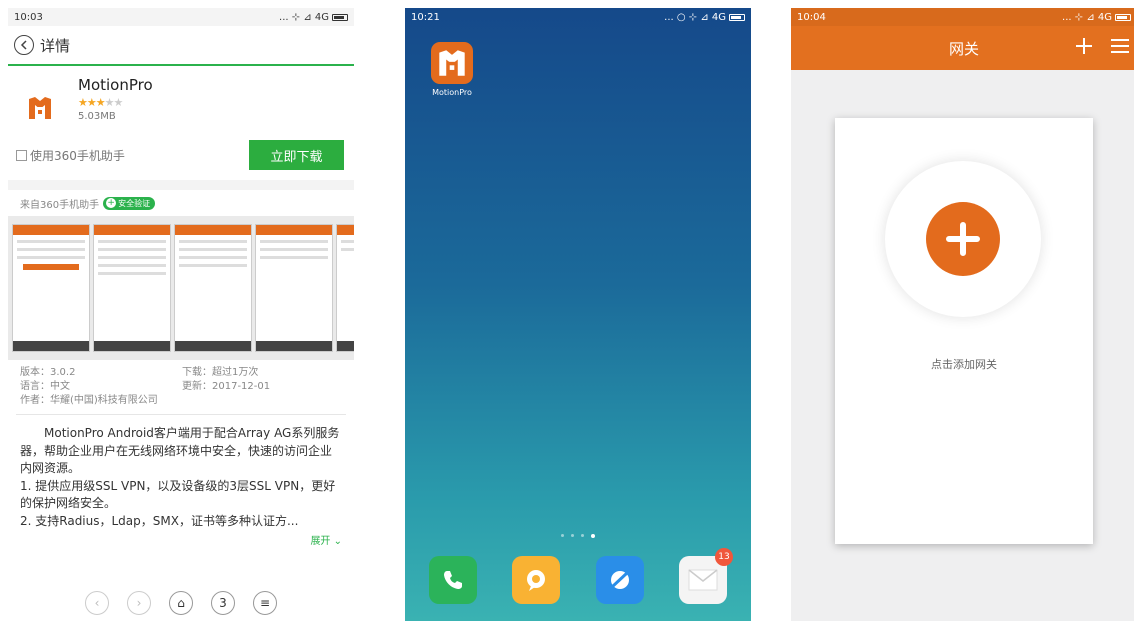 The height and width of the screenshot is (621, 1134). What do you see at coordinates (115, 85) in the screenshot?
I see `app-name: MotionPro` at bounding box center [115, 85].